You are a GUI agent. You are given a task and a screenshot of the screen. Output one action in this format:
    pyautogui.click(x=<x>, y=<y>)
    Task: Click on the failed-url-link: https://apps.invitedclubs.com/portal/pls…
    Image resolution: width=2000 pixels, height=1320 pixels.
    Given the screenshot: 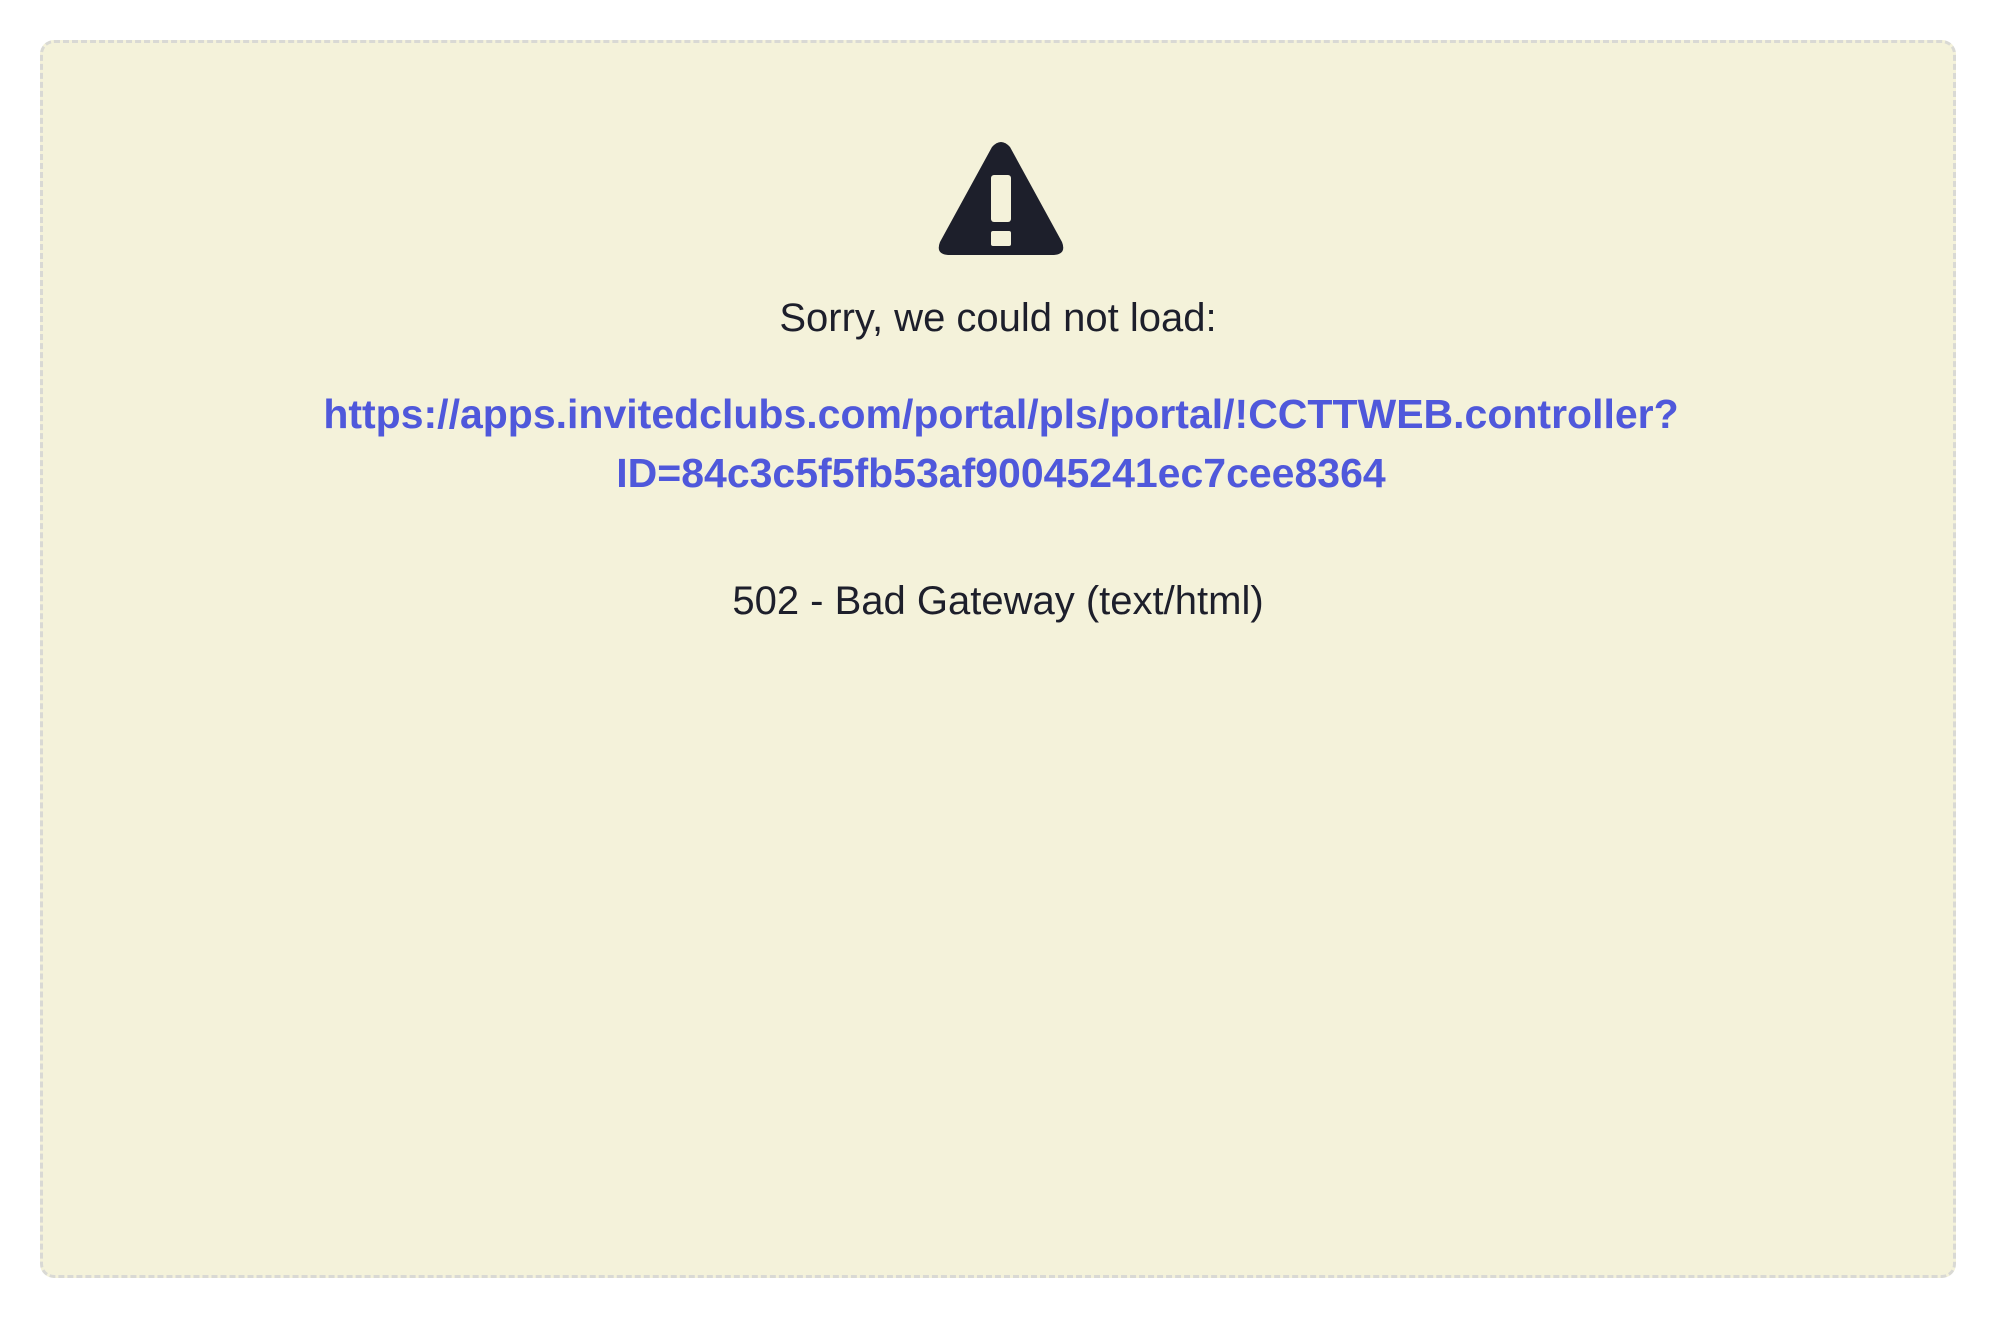 What is the action you would take?
    pyautogui.click(x=1001, y=444)
    